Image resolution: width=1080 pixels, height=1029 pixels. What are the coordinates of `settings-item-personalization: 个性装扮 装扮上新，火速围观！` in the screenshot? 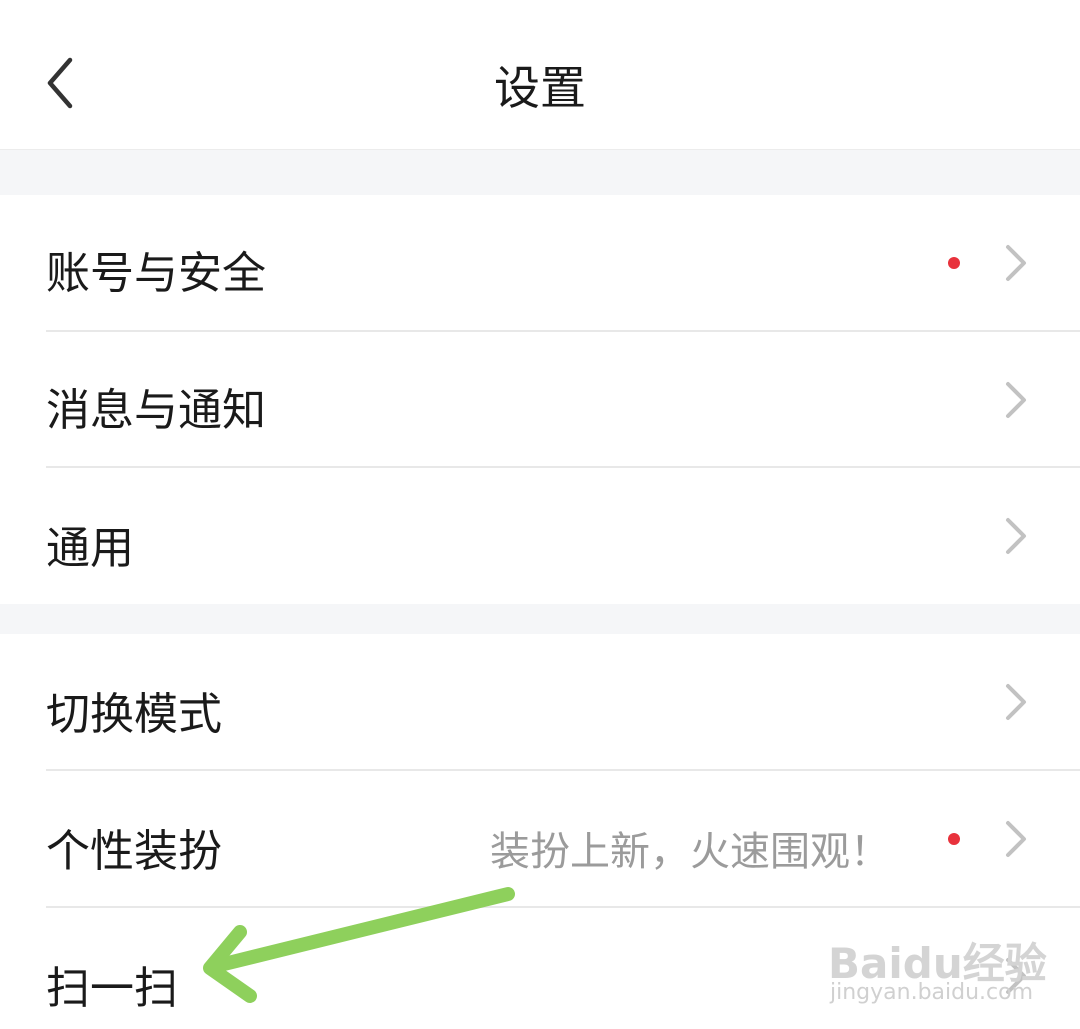 It's located at (540, 838).